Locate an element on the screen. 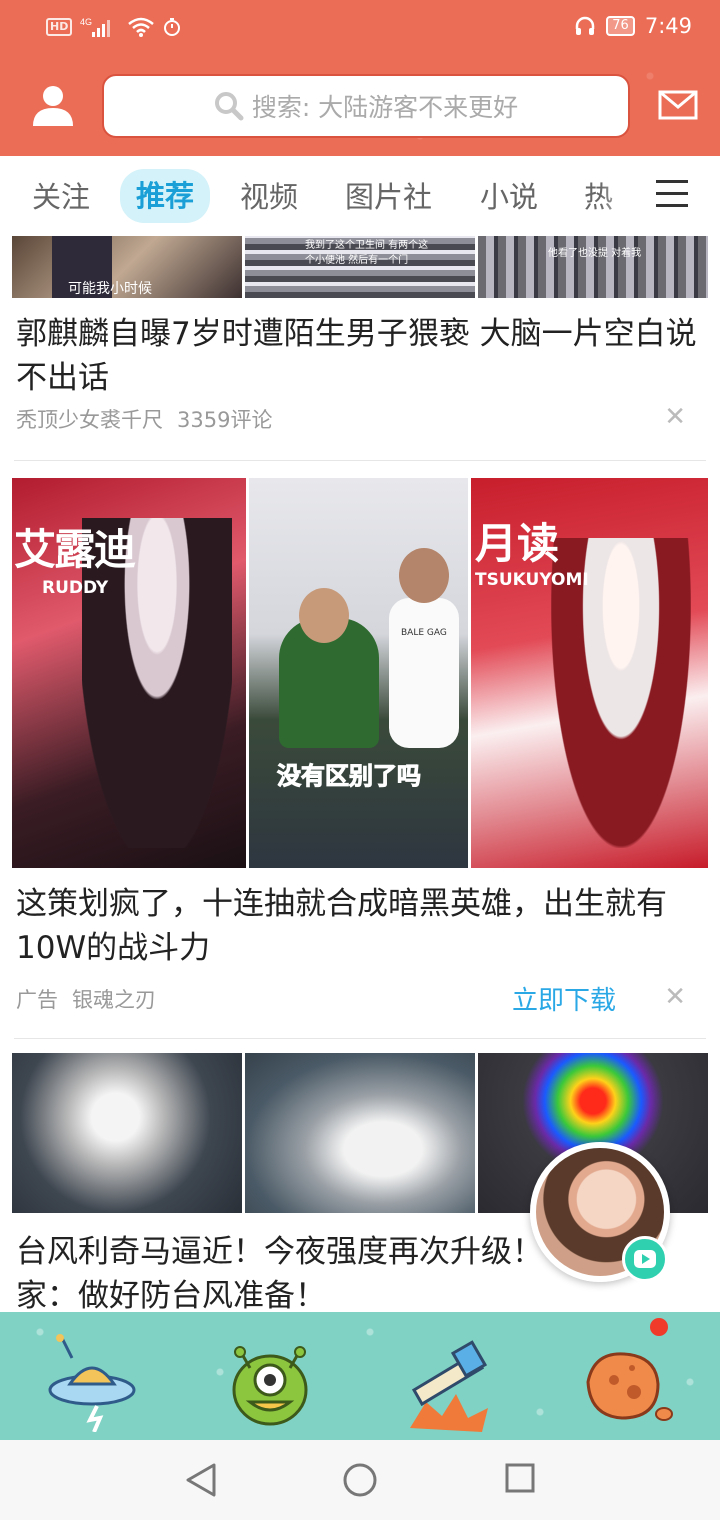  ad-image-3: 月读 TSUKUYOMI is located at coordinates (589, 673).